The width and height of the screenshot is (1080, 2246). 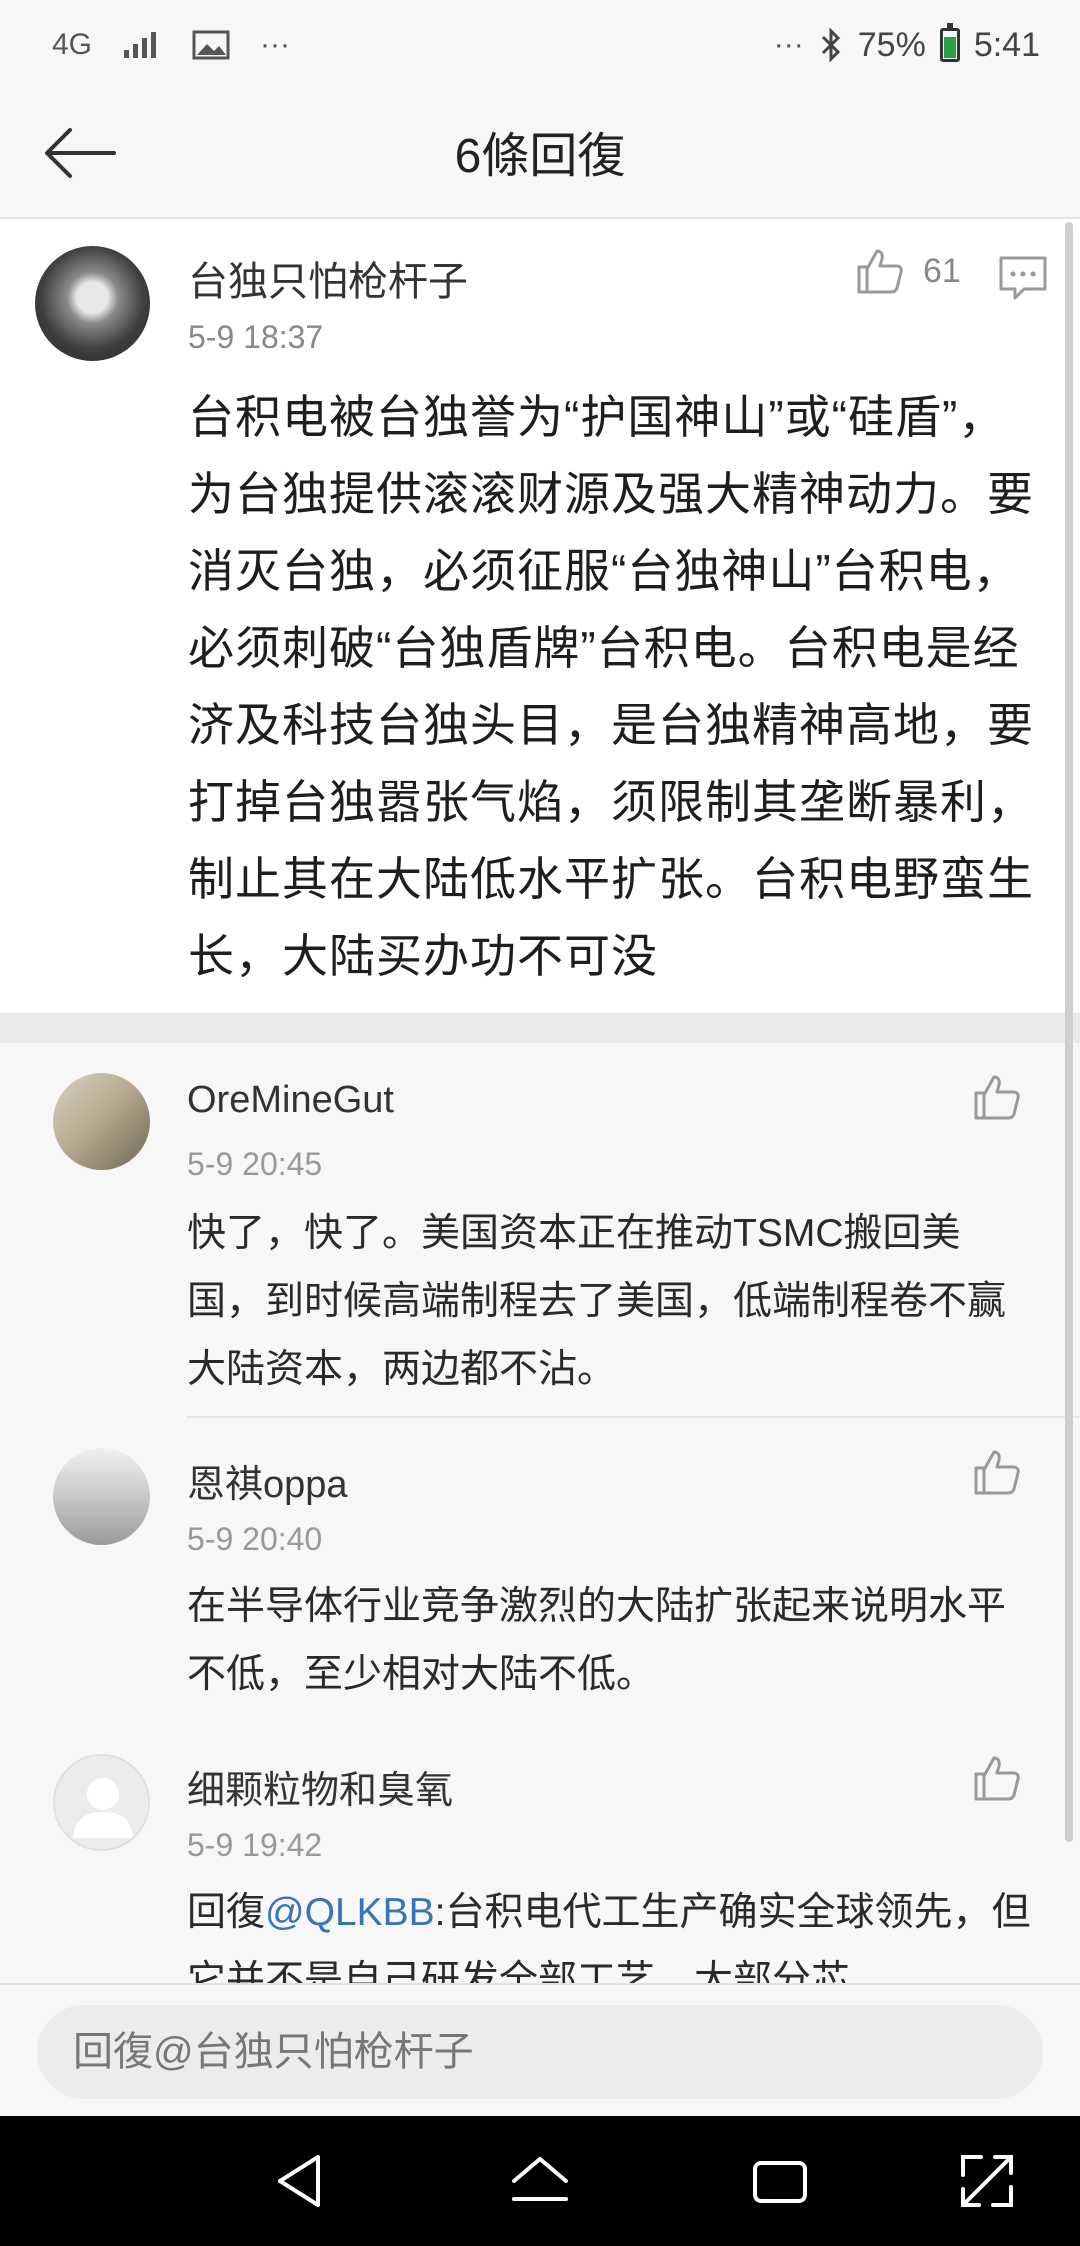 What do you see at coordinates (908, 271) in the screenshot?
I see `like-button: 61` at bounding box center [908, 271].